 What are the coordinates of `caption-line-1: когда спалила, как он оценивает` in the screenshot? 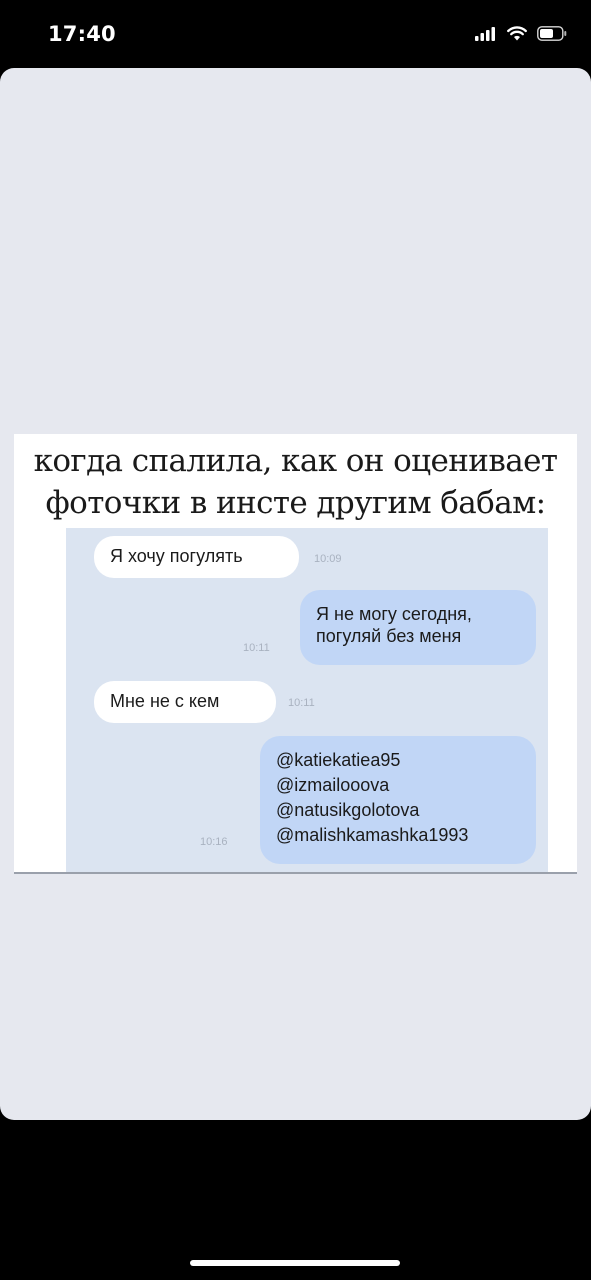 It's located at (295, 461).